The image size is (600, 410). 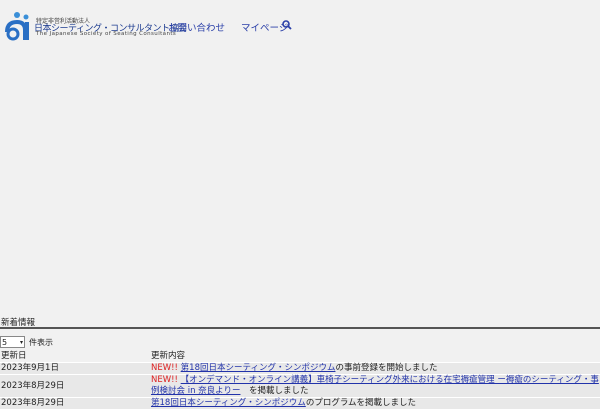 What do you see at coordinates (18, 26) in the screenshot?
I see `logo-icon` at bounding box center [18, 26].